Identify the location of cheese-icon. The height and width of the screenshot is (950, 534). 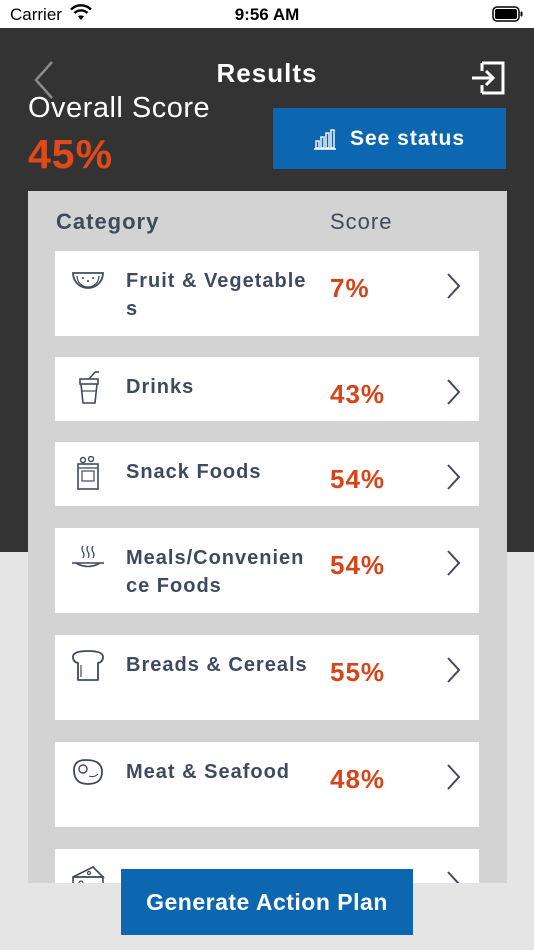
(88, 874).